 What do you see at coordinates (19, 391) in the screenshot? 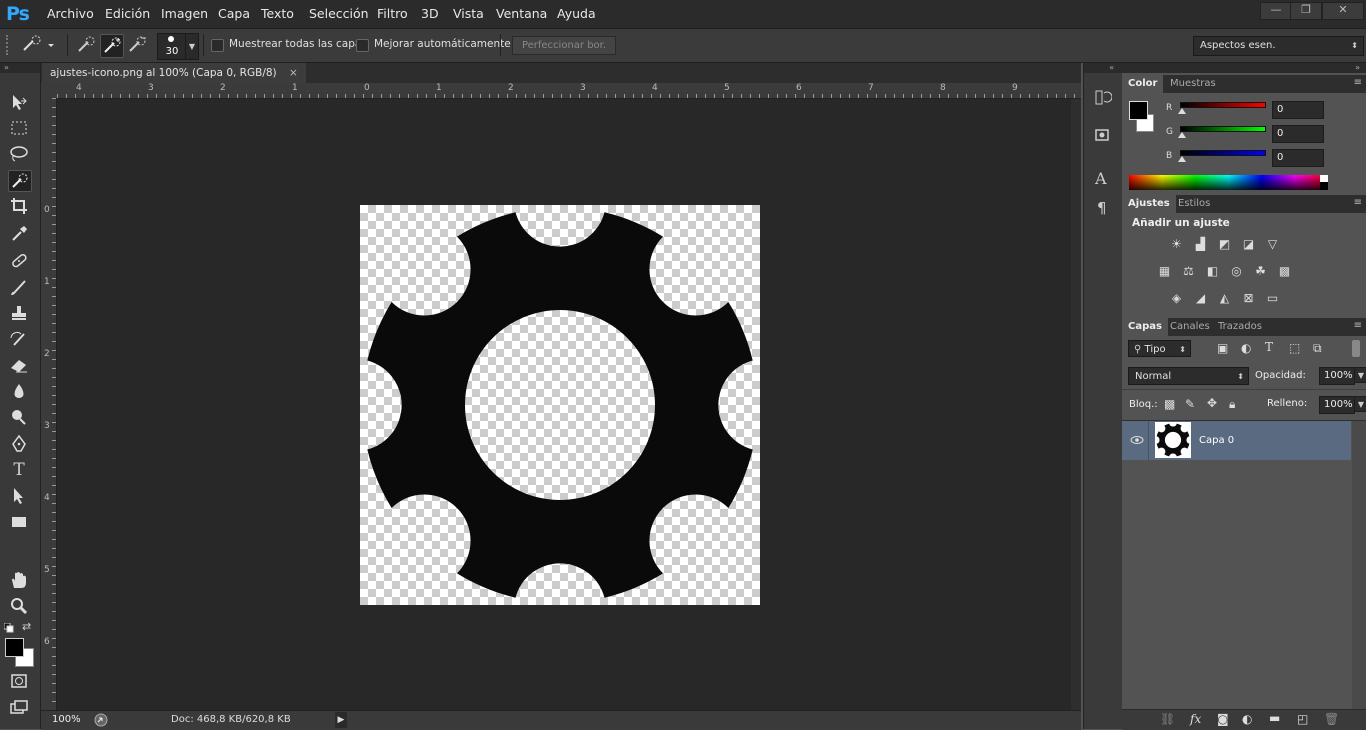
I see `blur-tool-icon` at bounding box center [19, 391].